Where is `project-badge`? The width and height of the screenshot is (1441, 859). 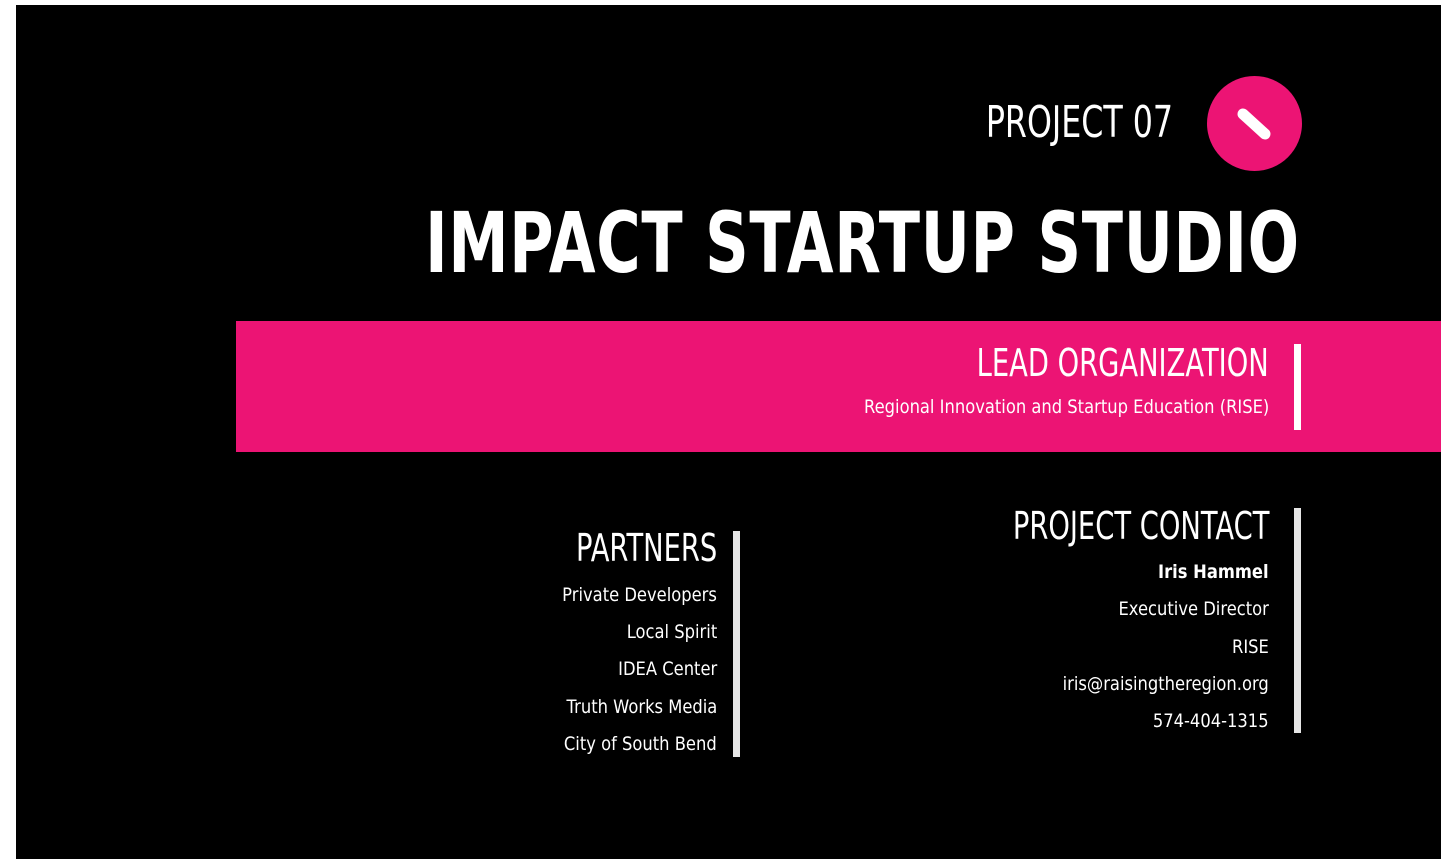 project-badge is located at coordinates (1254, 123).